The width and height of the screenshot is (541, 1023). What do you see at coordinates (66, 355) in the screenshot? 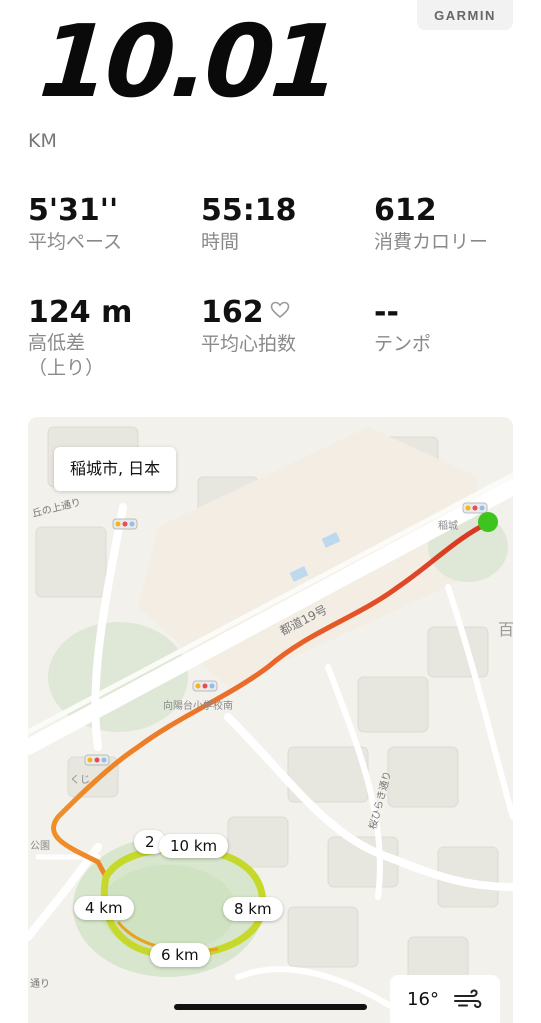
I see `stat-label: 高低差 （上り）` at bounding box center [66, 355].